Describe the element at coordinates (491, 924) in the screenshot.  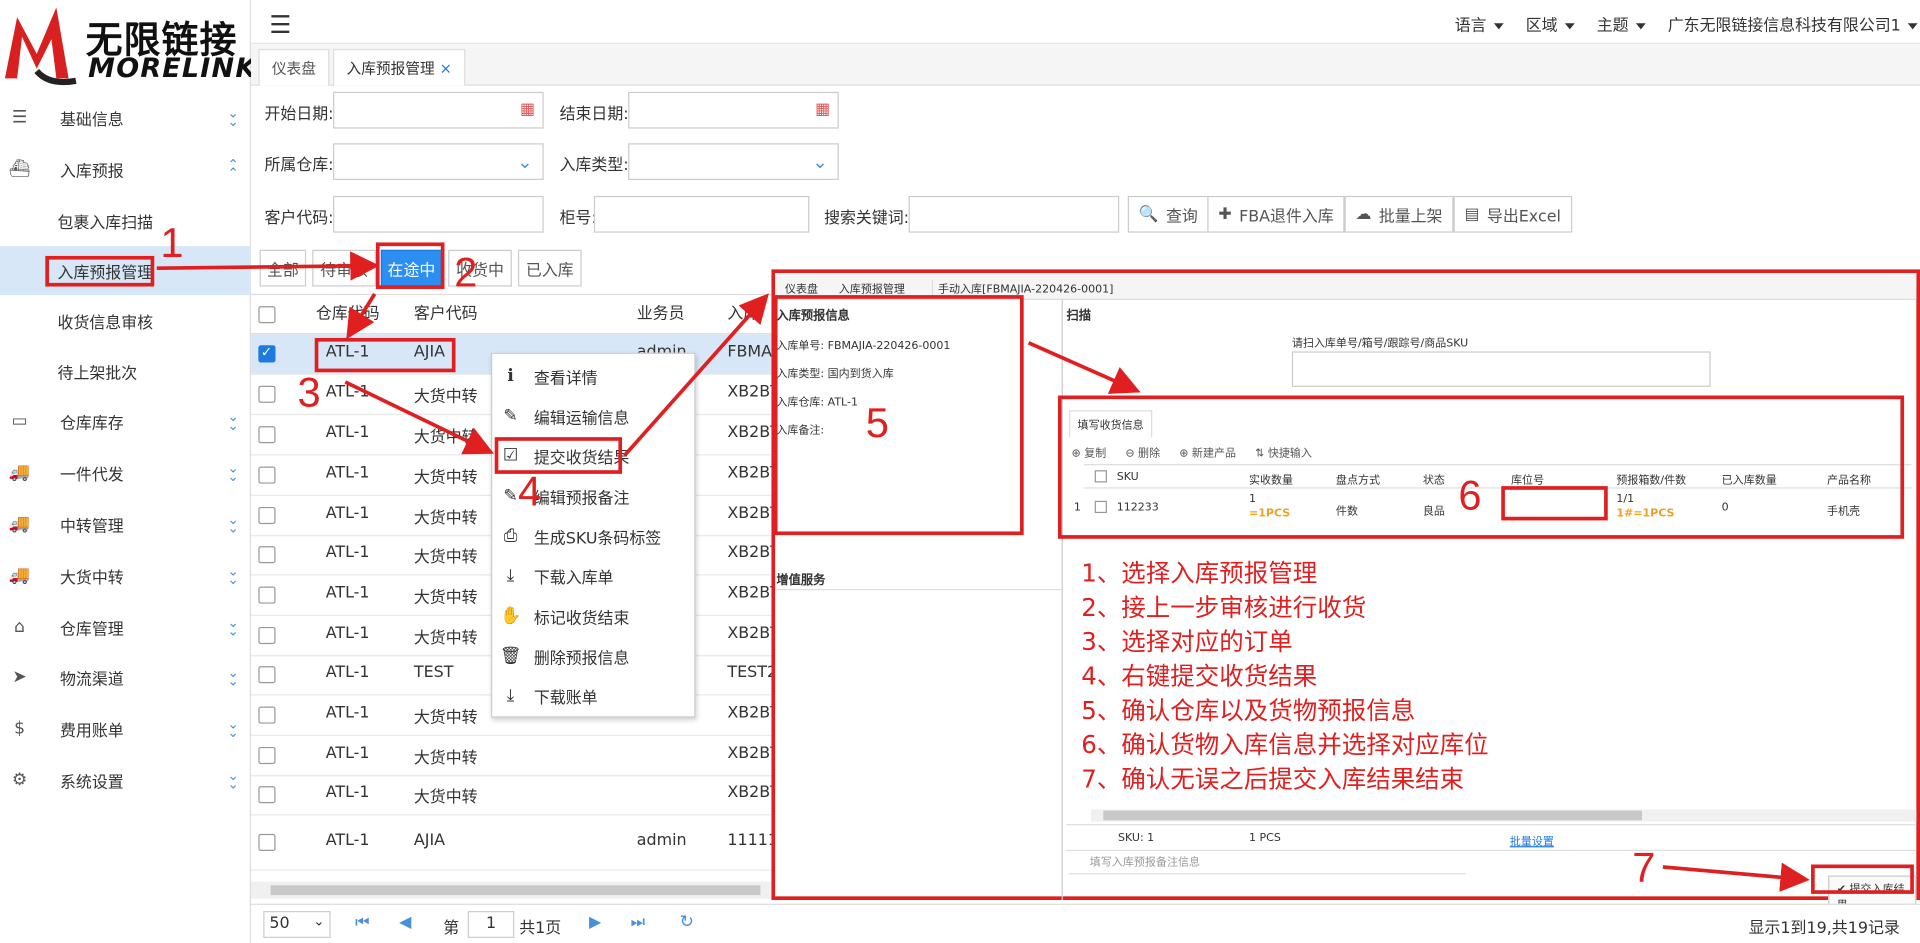
I see `page-number-input: 1` at that location.